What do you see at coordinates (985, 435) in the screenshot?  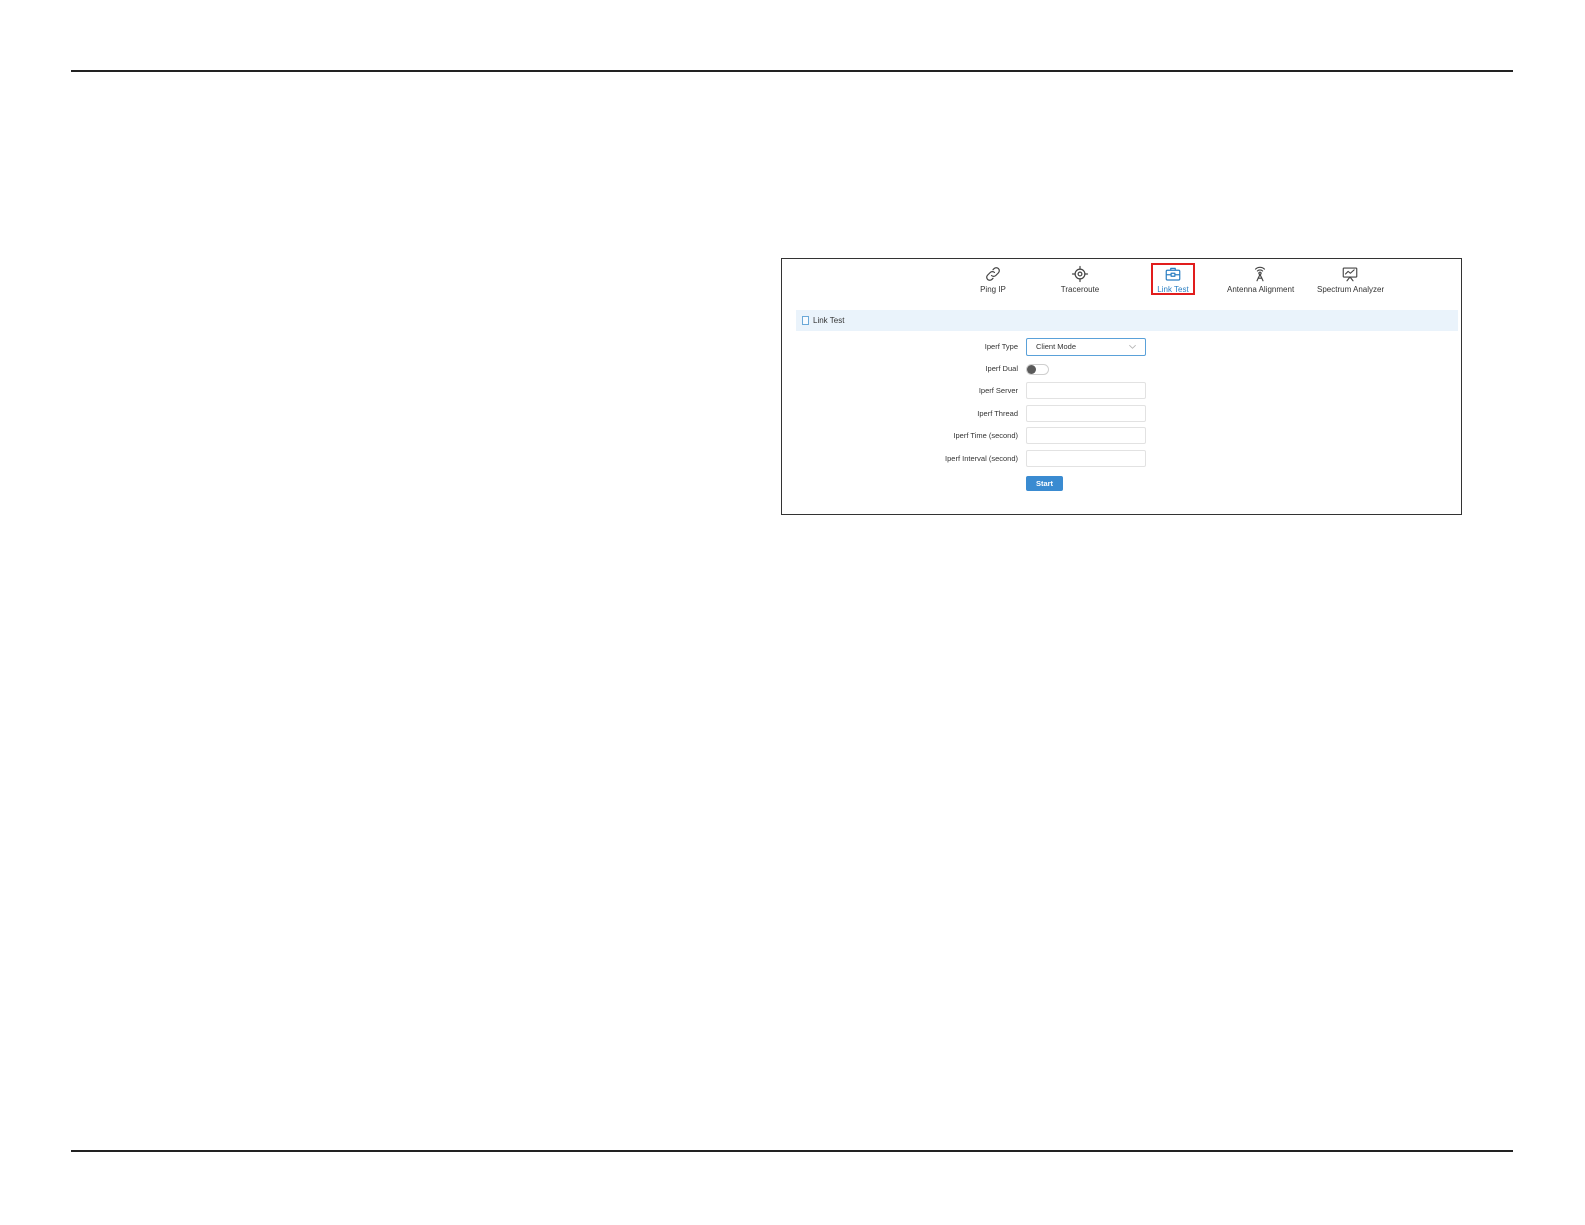 I see `iperf-time-label: Iperf Time (second)` at bounding box center [985, 435].